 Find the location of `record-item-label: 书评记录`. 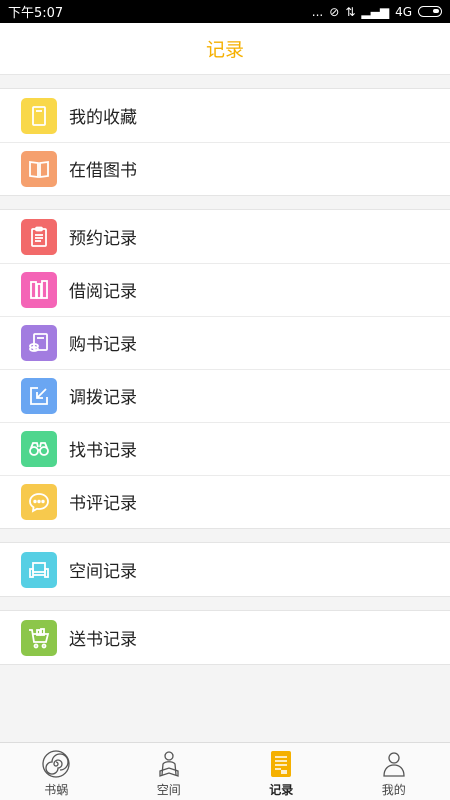

record-item-label: 书评记录 is located at coordinates (103, 504).